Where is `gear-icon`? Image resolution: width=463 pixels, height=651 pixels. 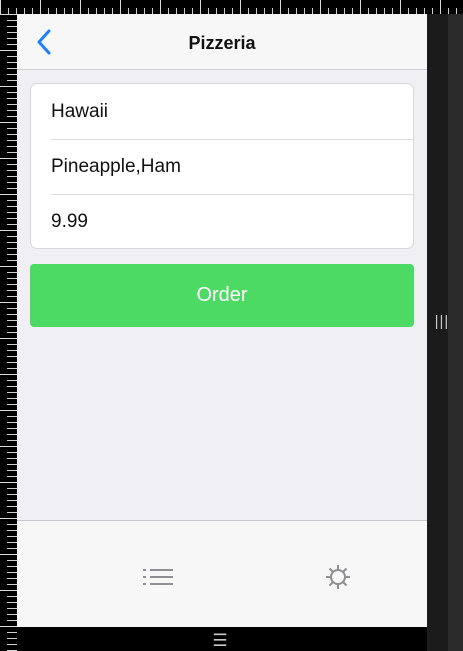 gear-icon is located at coordinates (338, 577).